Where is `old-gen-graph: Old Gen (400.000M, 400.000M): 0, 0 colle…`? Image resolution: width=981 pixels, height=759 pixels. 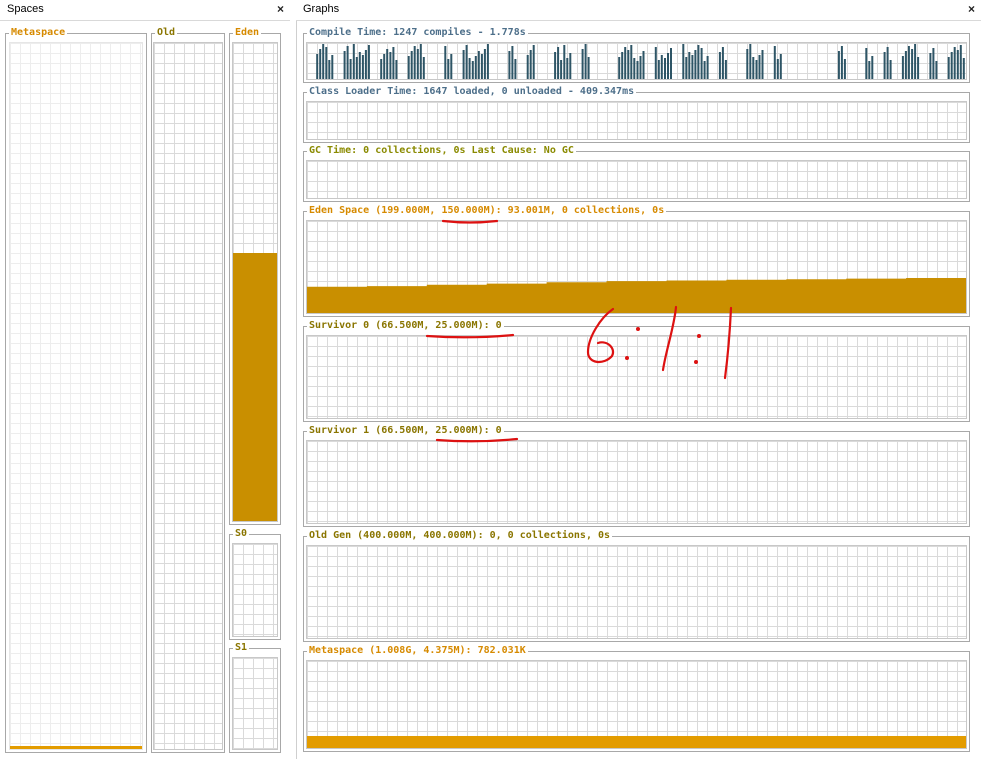 old-gen-graph: Old Gen (400.000M, 400.000M): 0, 0 colle… is located at coordinates (636, 585).